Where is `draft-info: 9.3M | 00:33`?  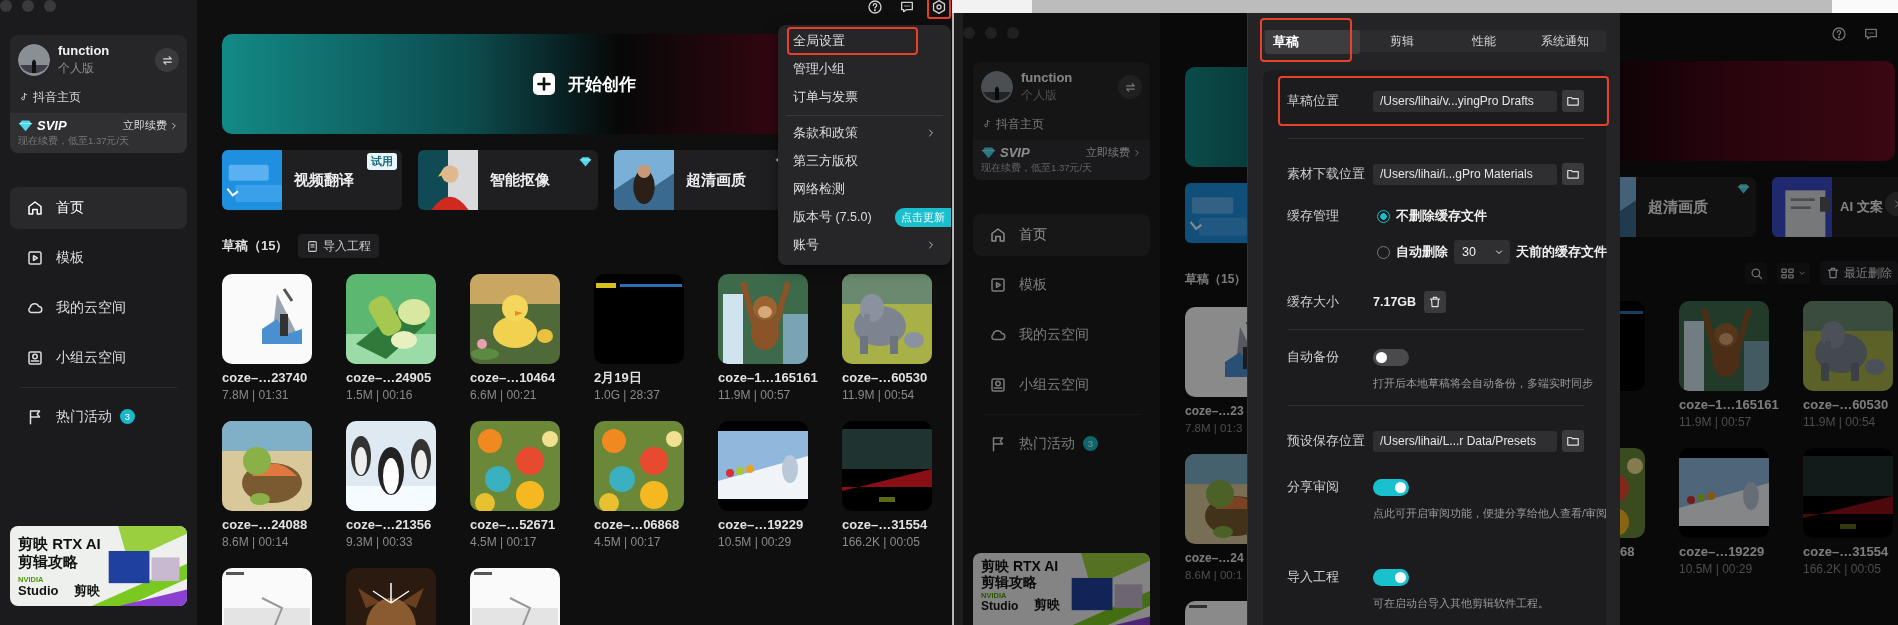
draft-info: 9.3M | 00:33 is located at coordinates (379, 542).